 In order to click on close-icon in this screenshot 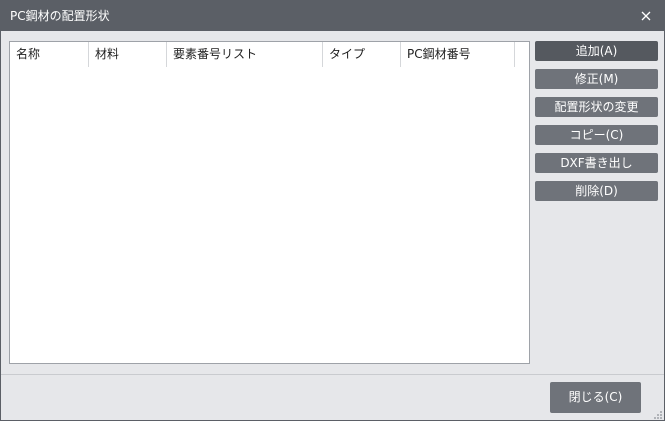, I will do `click(646, 16)`.